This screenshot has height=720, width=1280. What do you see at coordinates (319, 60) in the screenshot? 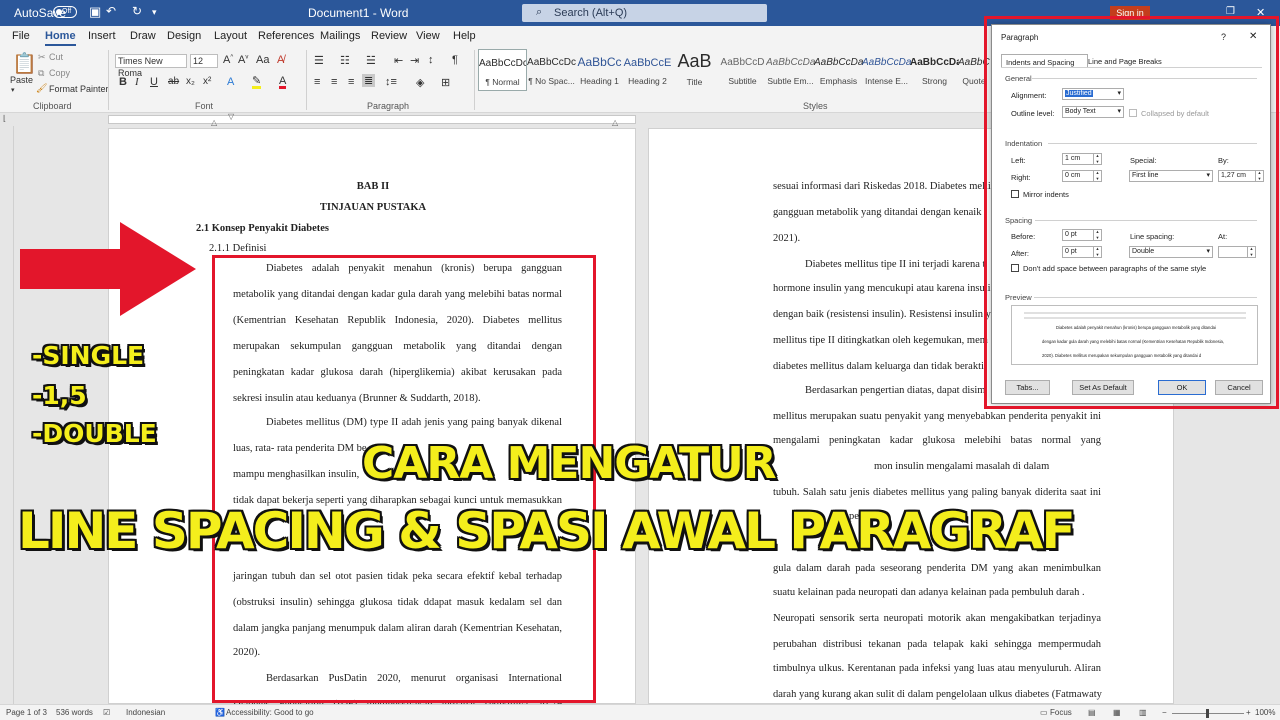
I see `bullets-icon: ☰` at bounding box center [319, 60].